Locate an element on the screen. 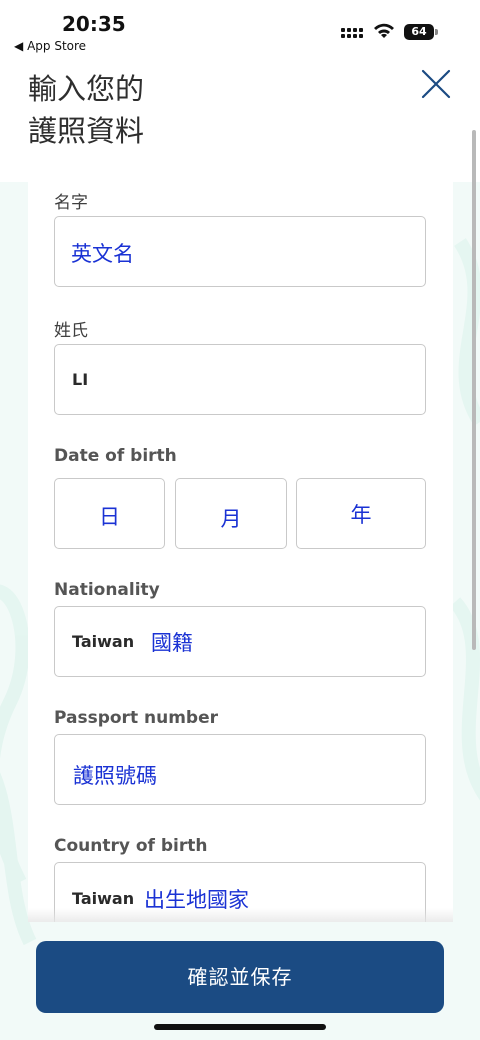 This screenshot has height=1040, width=480. passport-number-label: Passport number is located at coordinates (136, 718).